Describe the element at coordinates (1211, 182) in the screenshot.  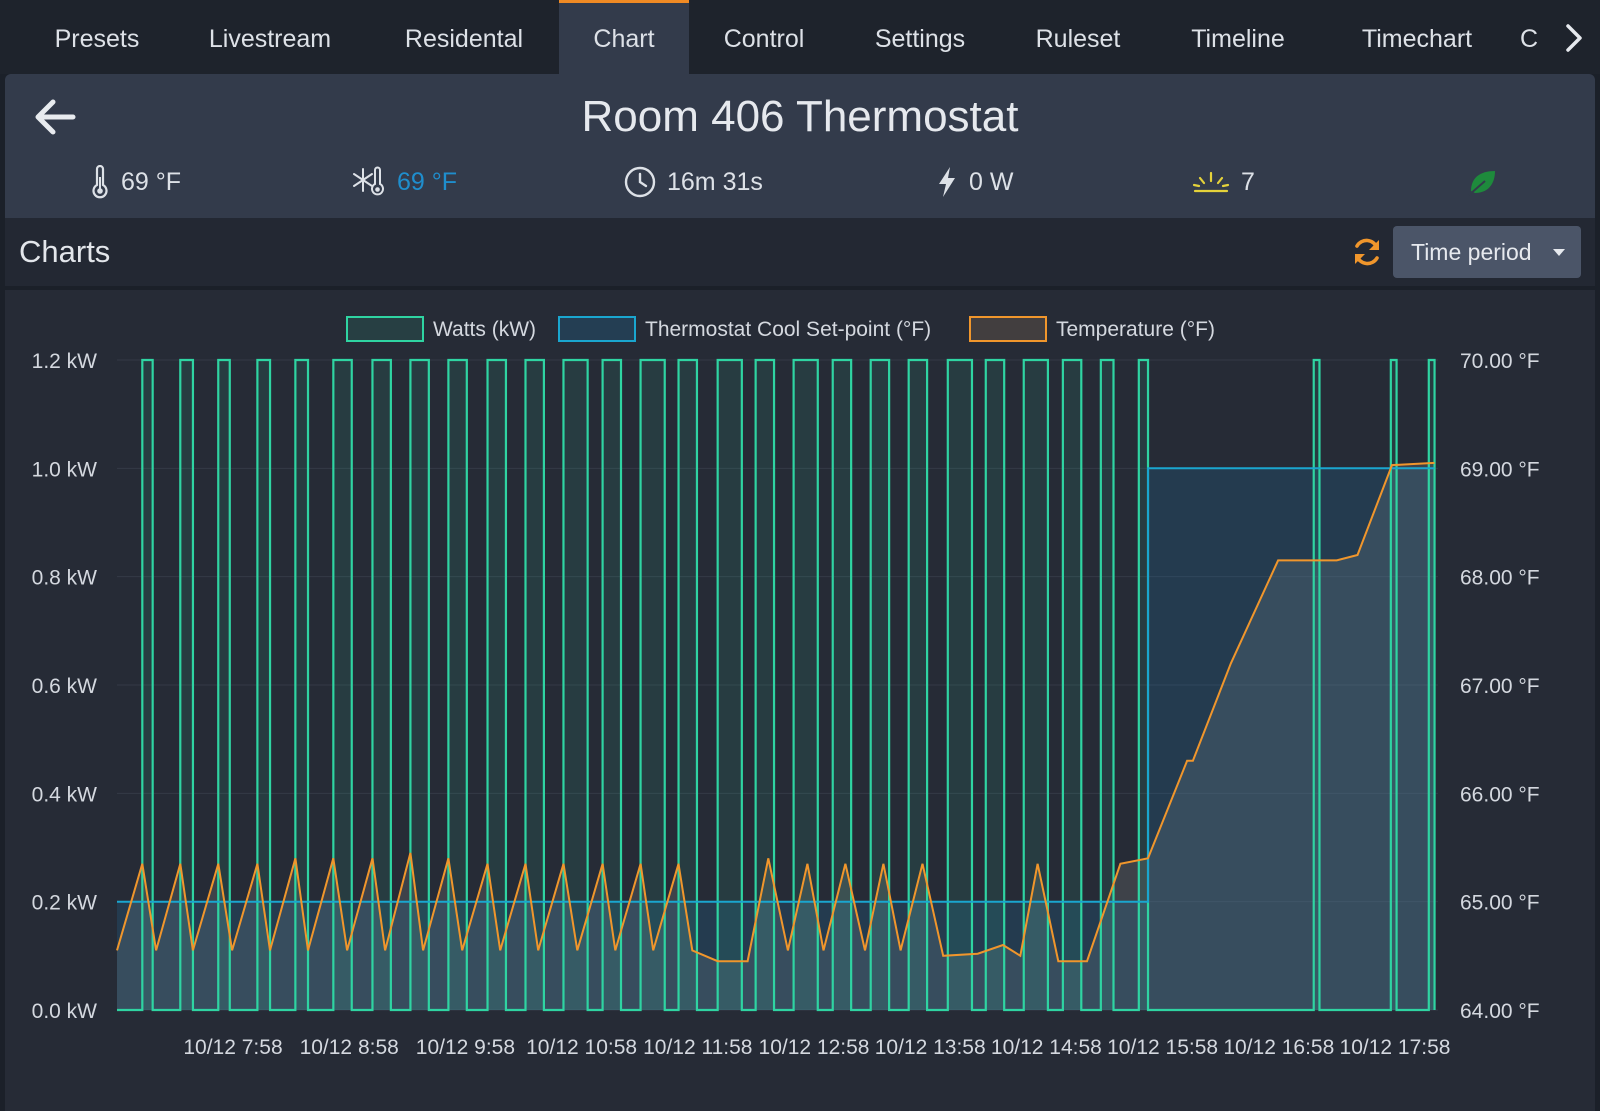
I see `sunrise-icon` at that location.